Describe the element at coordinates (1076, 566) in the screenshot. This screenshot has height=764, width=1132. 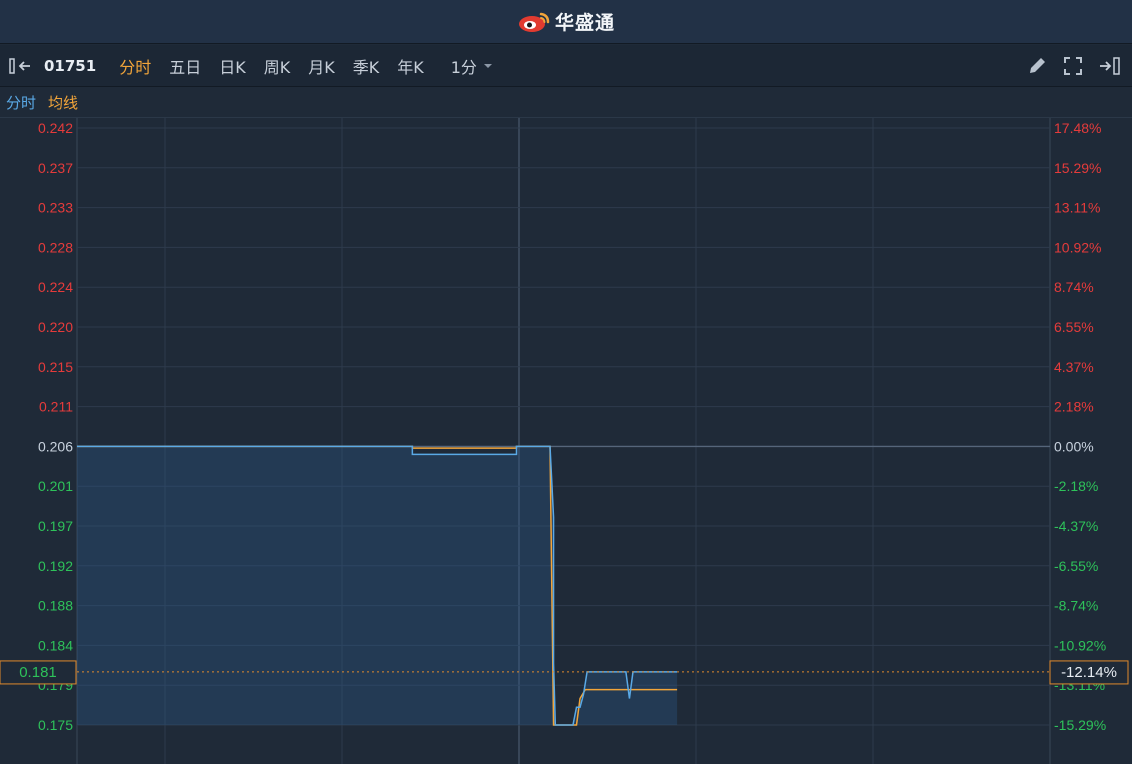
I see `percent-tick-label: -6.55%` at that location.